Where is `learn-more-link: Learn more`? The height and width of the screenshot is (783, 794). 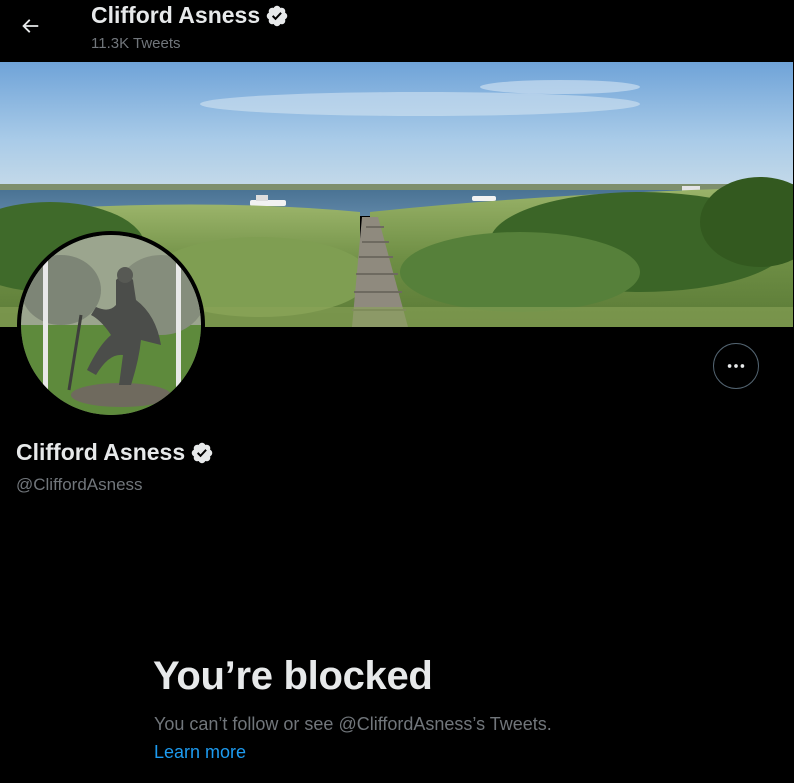
learn-more-link: Learn more is located at coordinates (200, 752).